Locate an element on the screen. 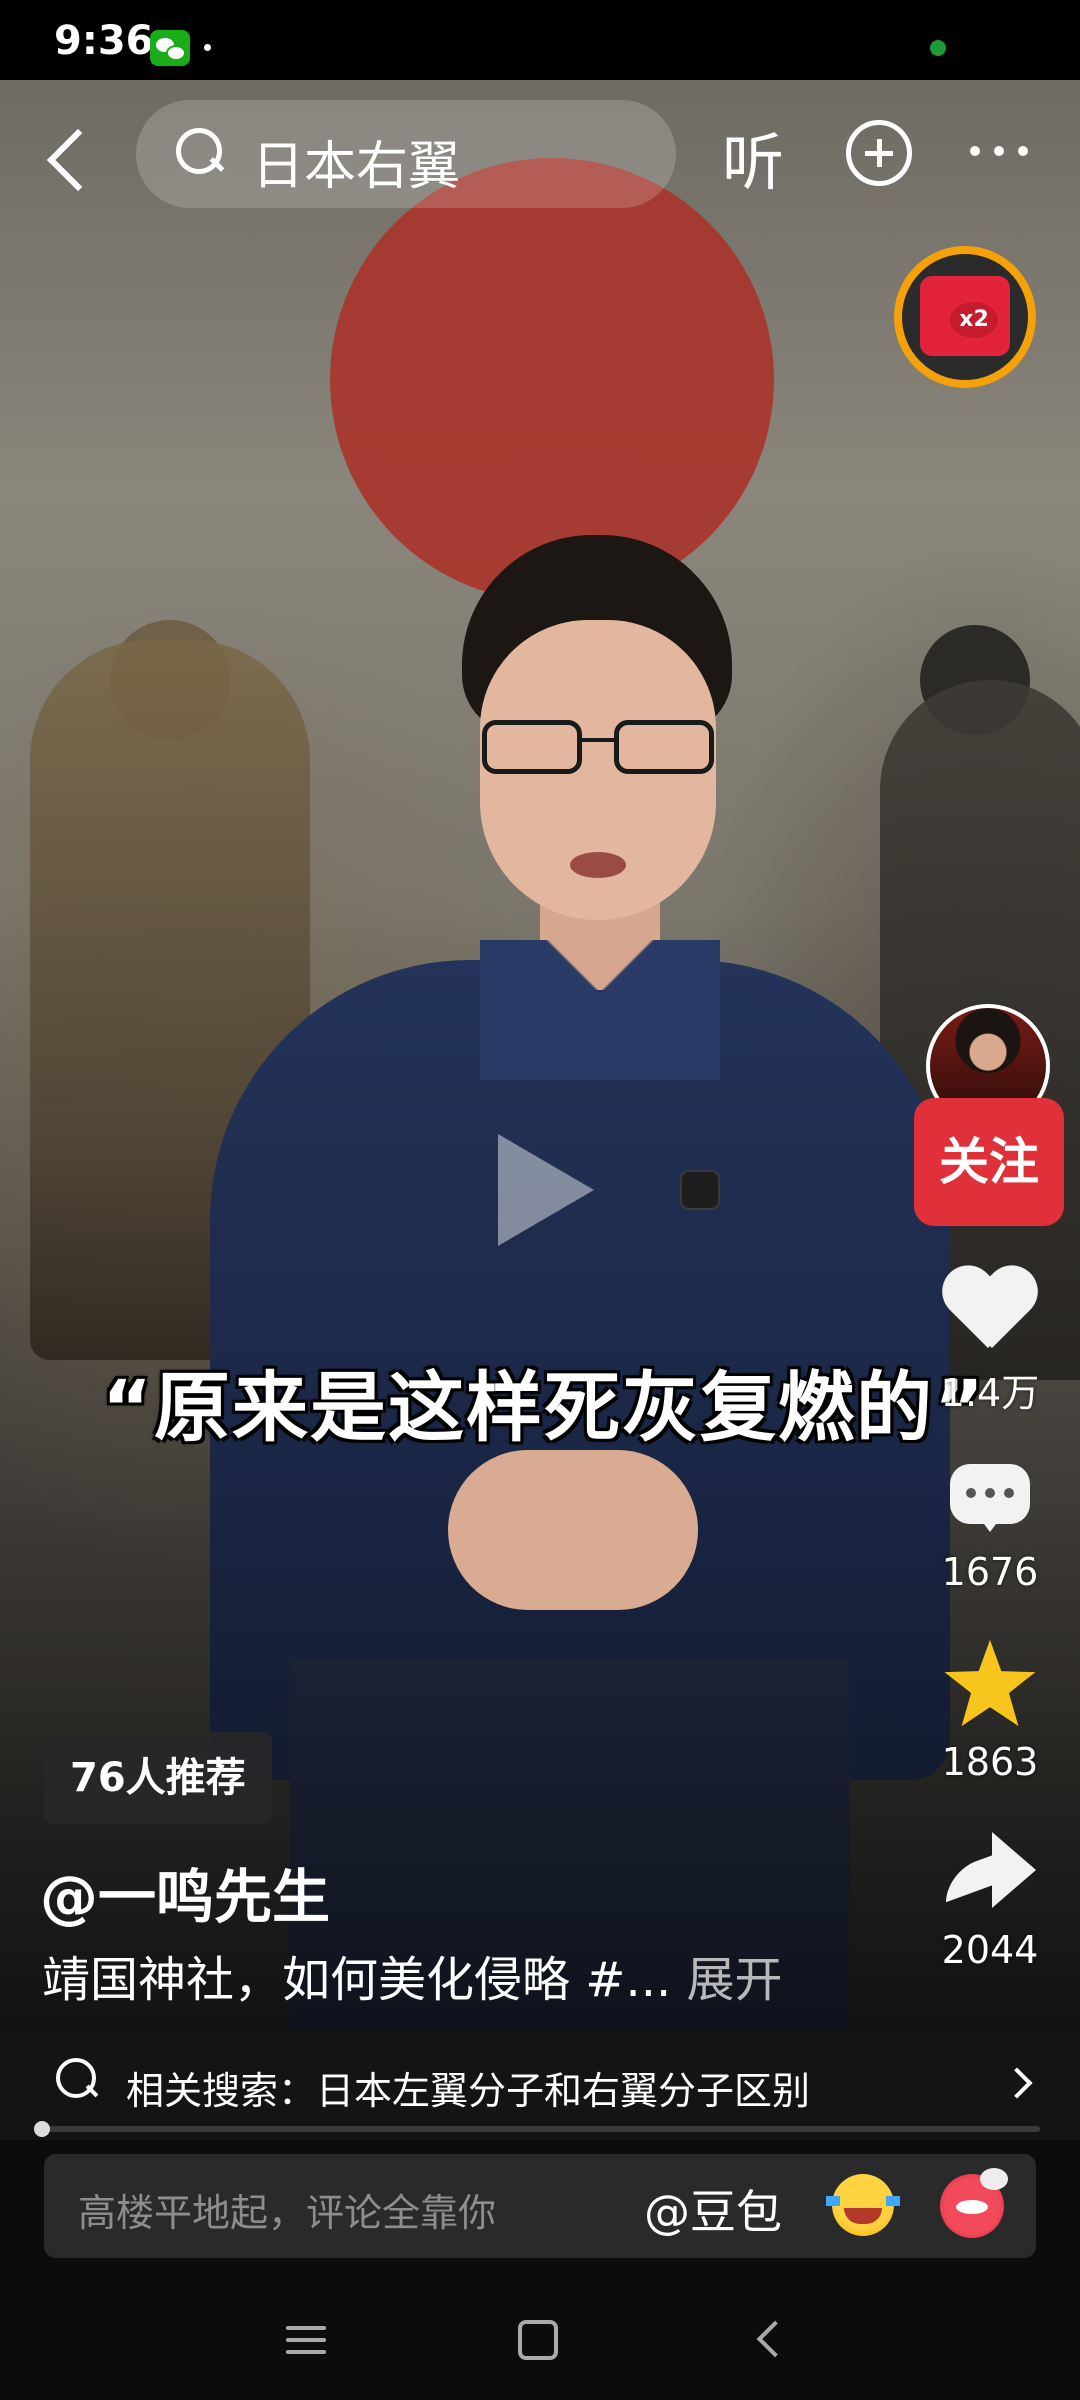 The height and width of the screenshot is (2400, 1080). redpacket-reward-button: x2 is located at coordinates (965, 317).